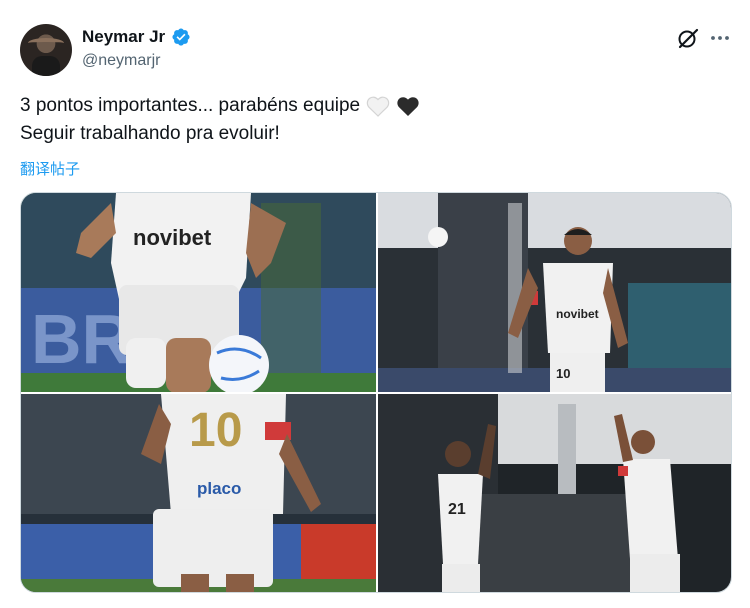  What do you see at coordinates (215, 430) in the screenshot?
I see `photo-3-shirt-number: 10` at bounding box center [215, 430].